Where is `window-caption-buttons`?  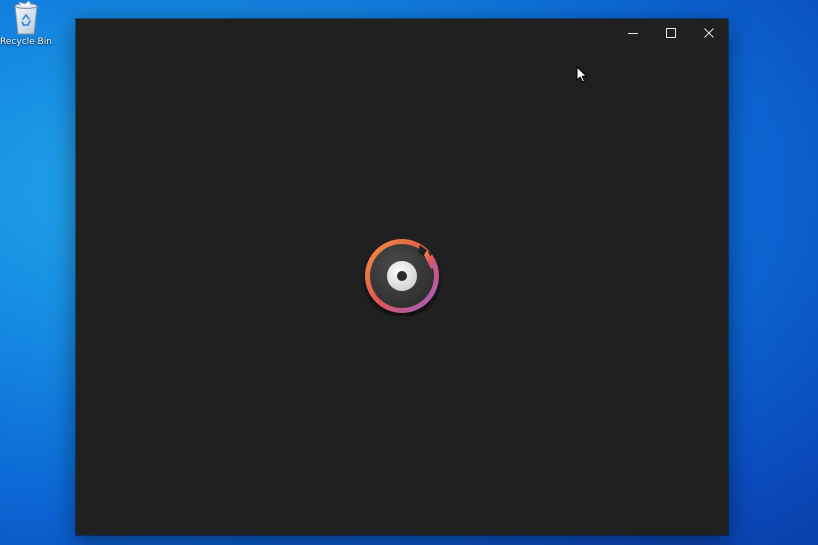
window-caption-buttons is located at coordinates (671, 33).